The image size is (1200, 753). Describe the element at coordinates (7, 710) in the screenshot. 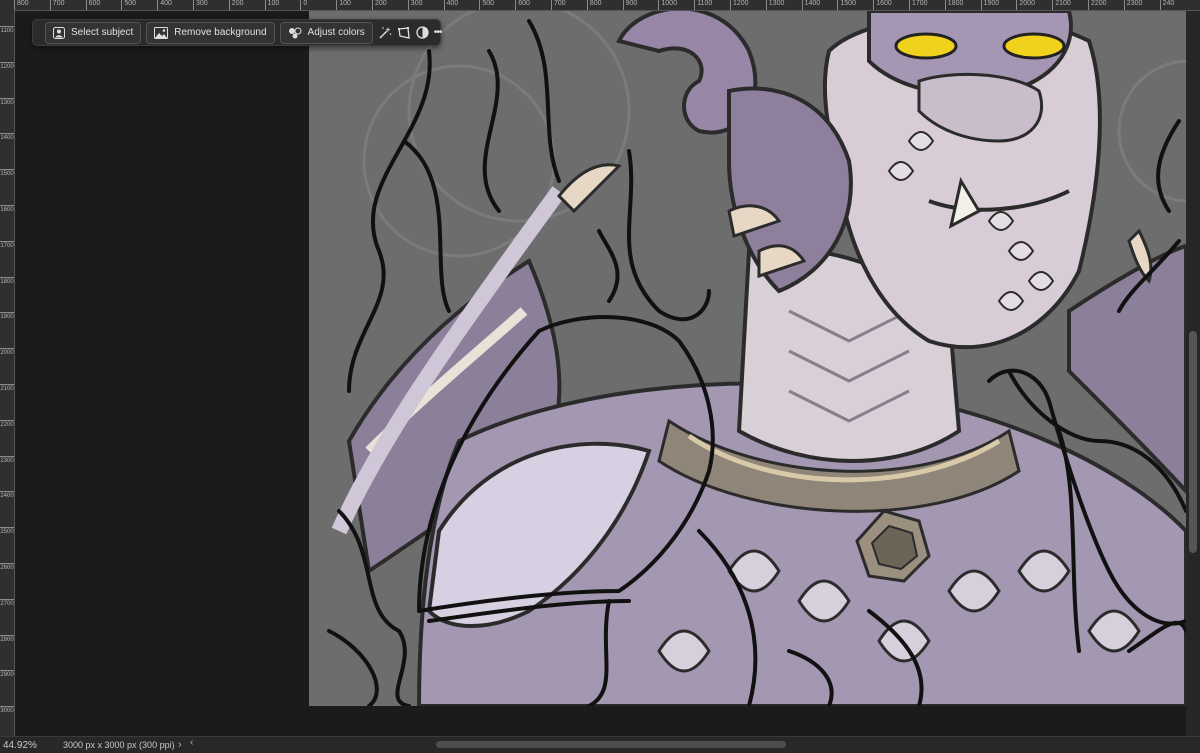

I see `ruler-tick-label: 3000` at that location.